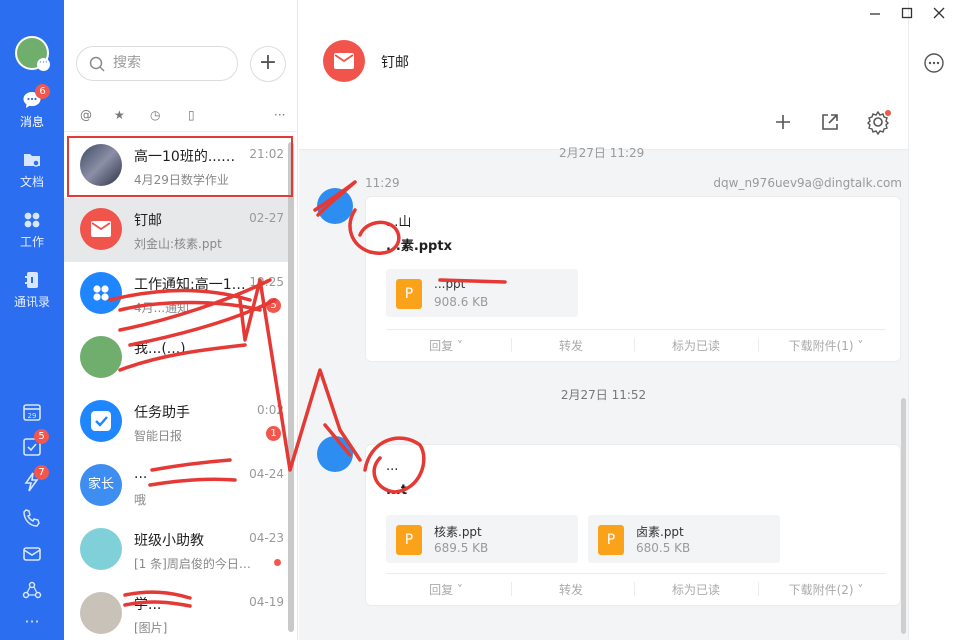 This screenshot has height=640, width=960. Describe the element at coordinates (382, 183) in the screenshot. I see `message-time: 11:29` at that location.